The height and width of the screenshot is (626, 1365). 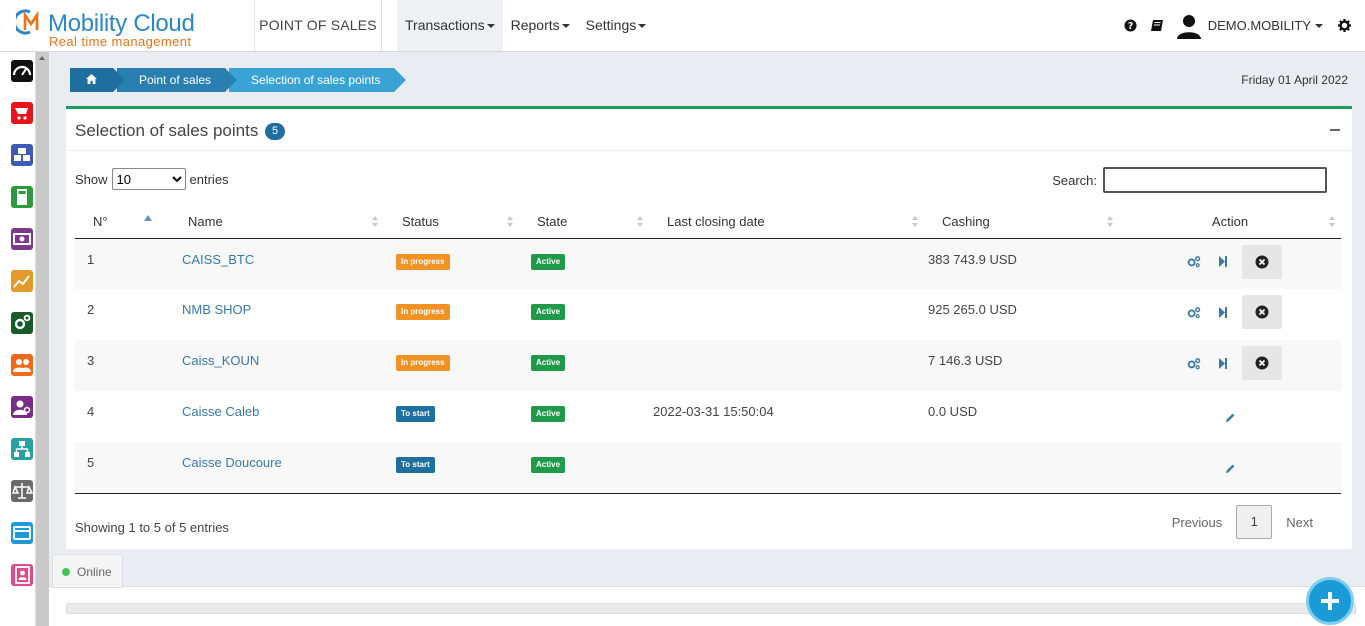 What do you see at coordinates (22, 281) in the screenshot?
I see `chart-icon` at bounding box center [22, 281].